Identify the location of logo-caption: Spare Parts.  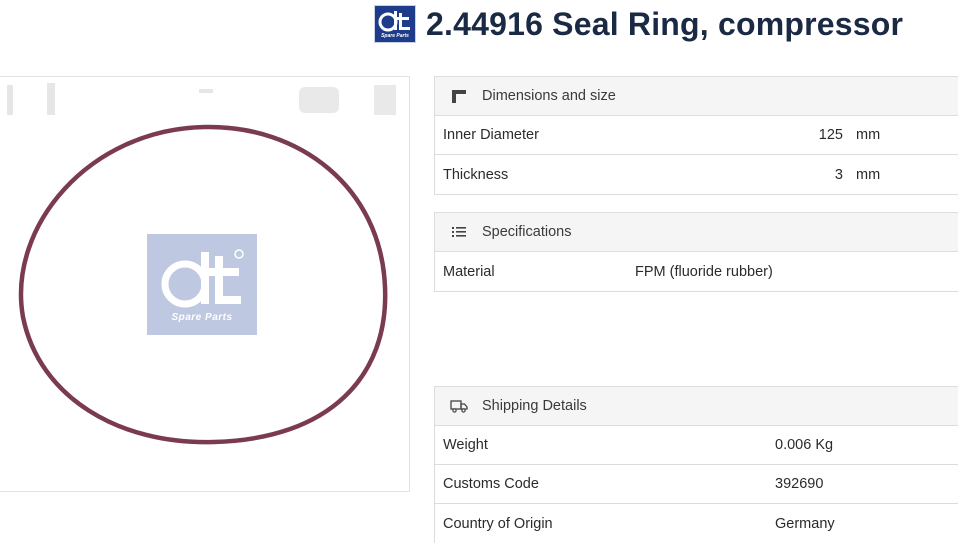
(395, 36).